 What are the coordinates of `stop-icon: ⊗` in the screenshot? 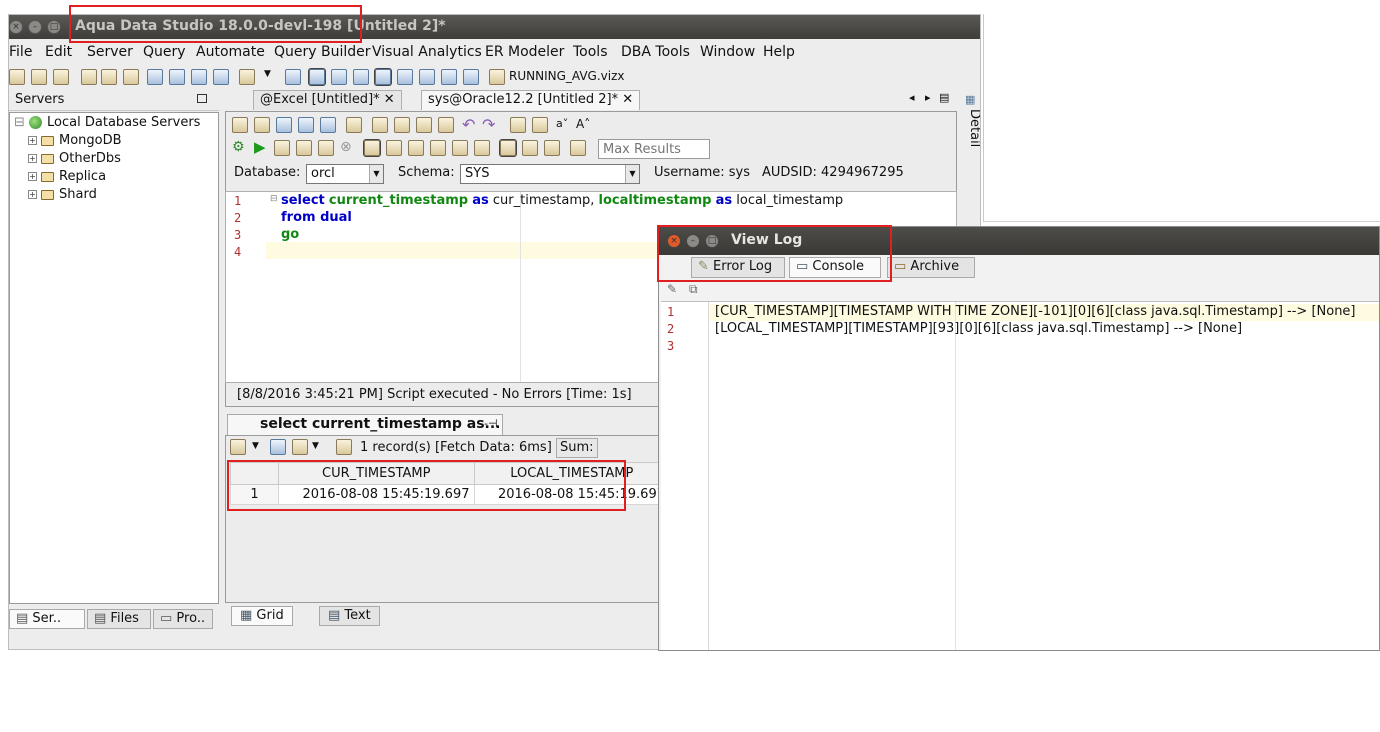 It's located at (346, 147).